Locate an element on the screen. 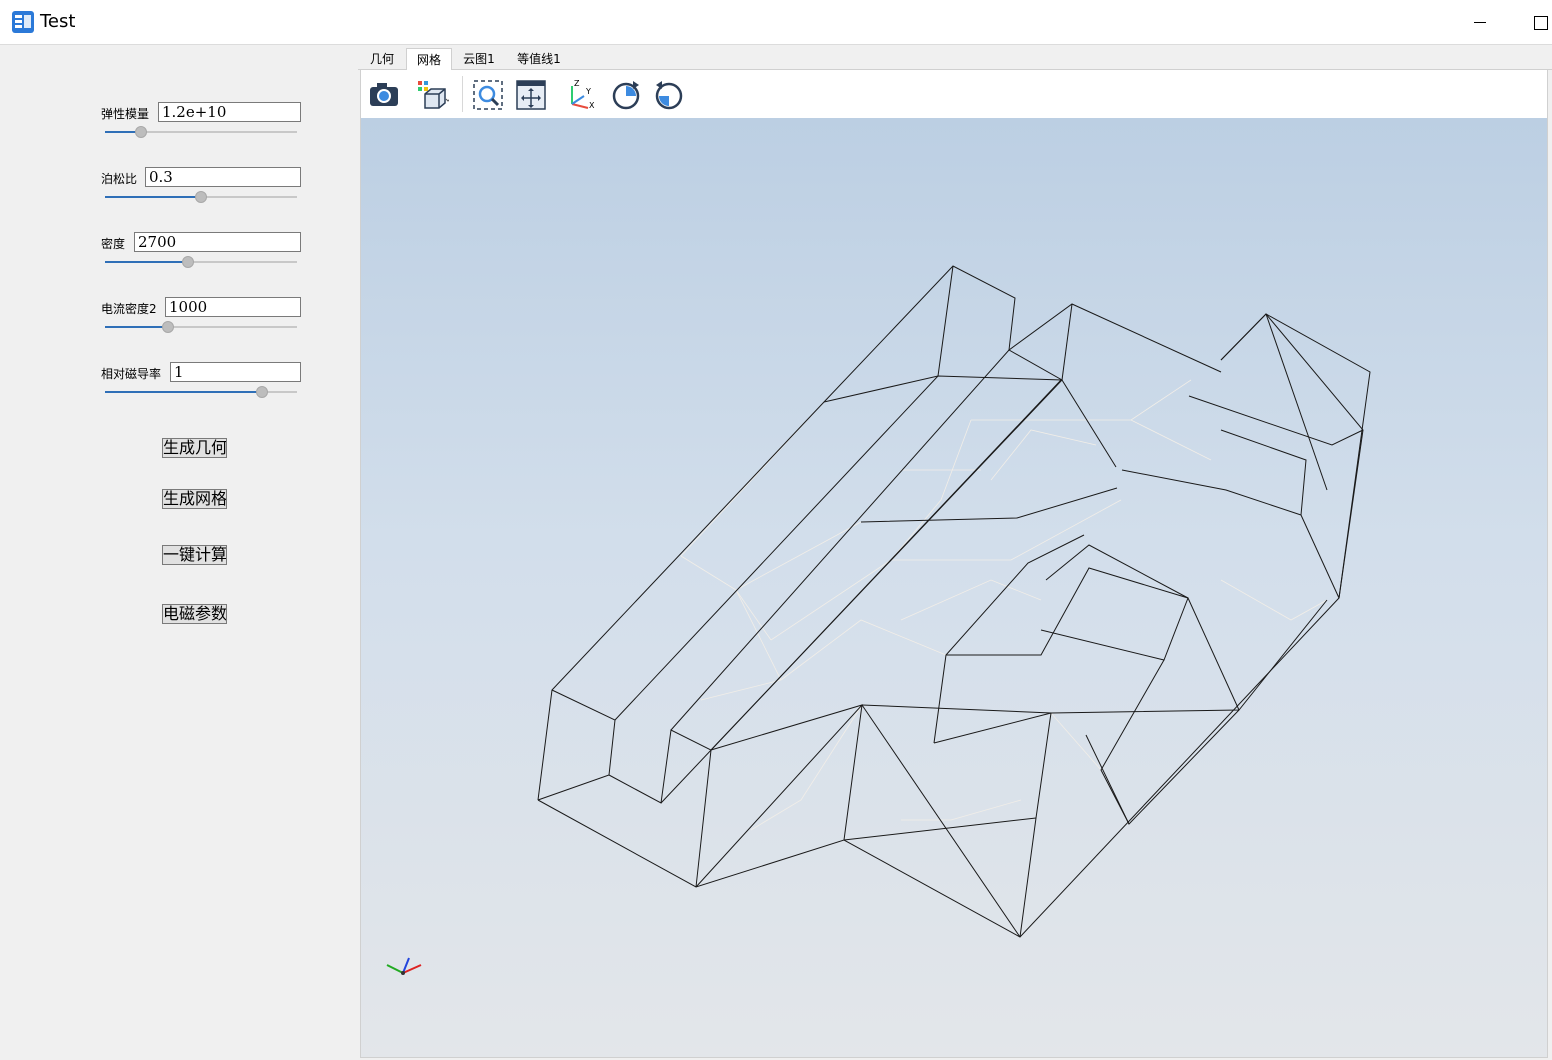 The width and height of the screenshot is (1552, 1060). svg-text: X is located at coordinates (592, 105).